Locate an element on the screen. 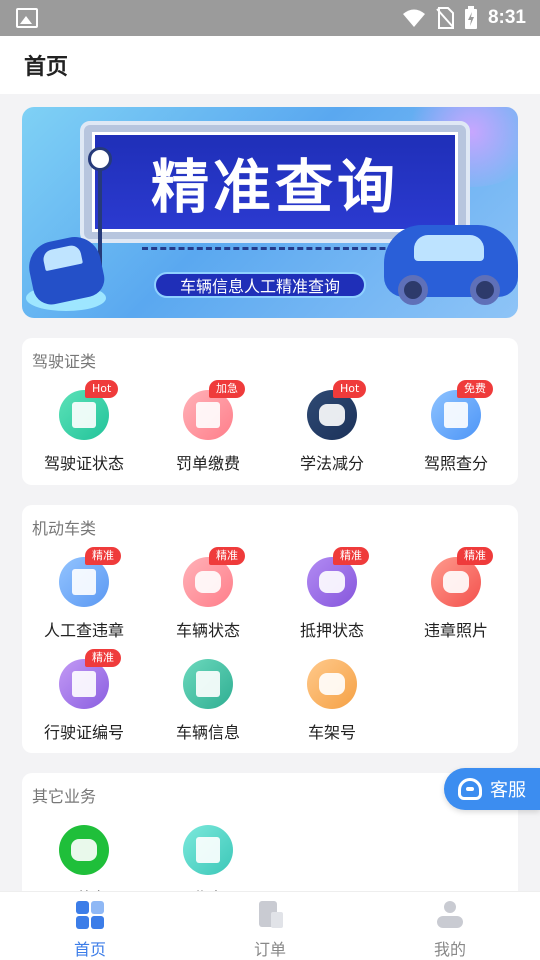  bottom-nav: 首页 订单 我的 is located at coordinates (270, 925).